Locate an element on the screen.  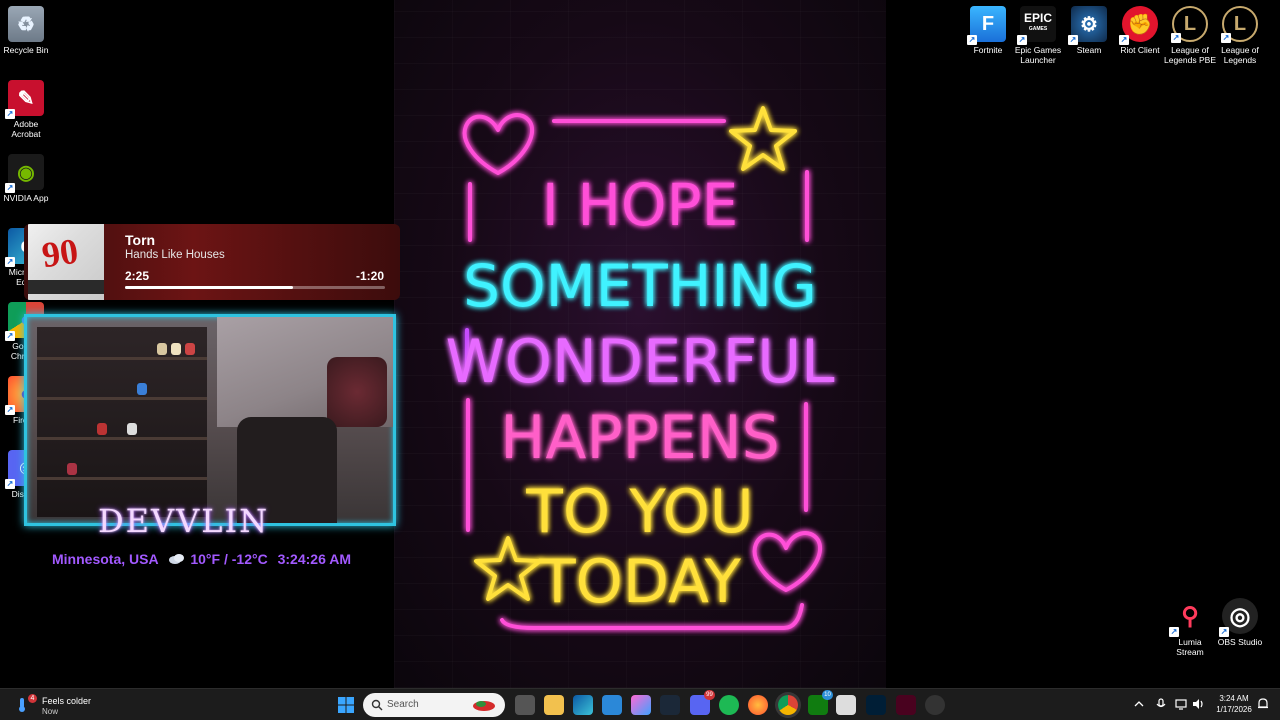
heart-top-left is located at coordinates (498, 144).